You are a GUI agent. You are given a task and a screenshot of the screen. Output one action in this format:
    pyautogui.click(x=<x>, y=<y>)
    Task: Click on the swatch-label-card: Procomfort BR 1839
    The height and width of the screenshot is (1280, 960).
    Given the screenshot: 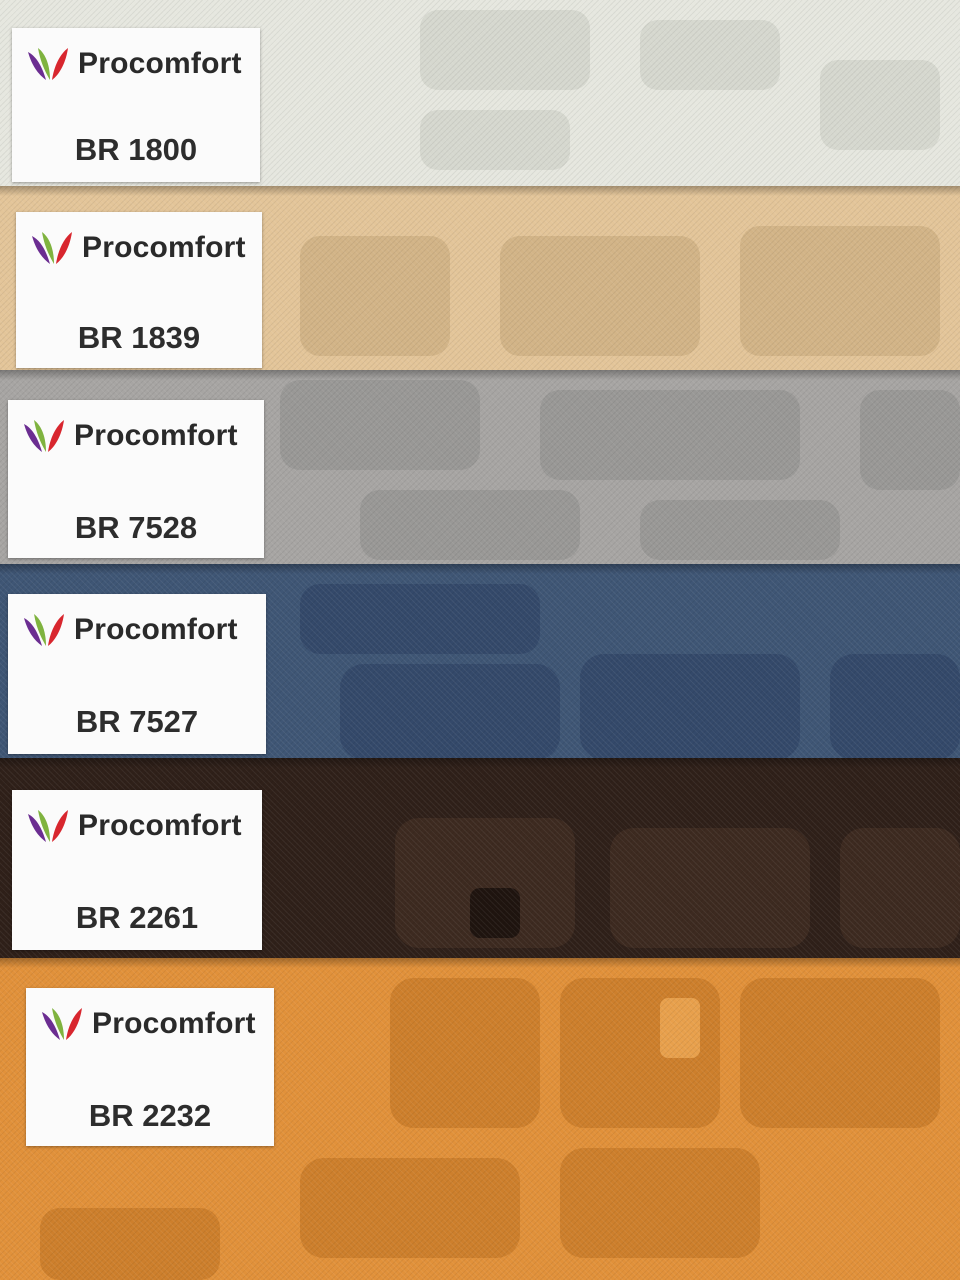 What is the action you would take?
    pyautogui.click(x=139, y=290)
    